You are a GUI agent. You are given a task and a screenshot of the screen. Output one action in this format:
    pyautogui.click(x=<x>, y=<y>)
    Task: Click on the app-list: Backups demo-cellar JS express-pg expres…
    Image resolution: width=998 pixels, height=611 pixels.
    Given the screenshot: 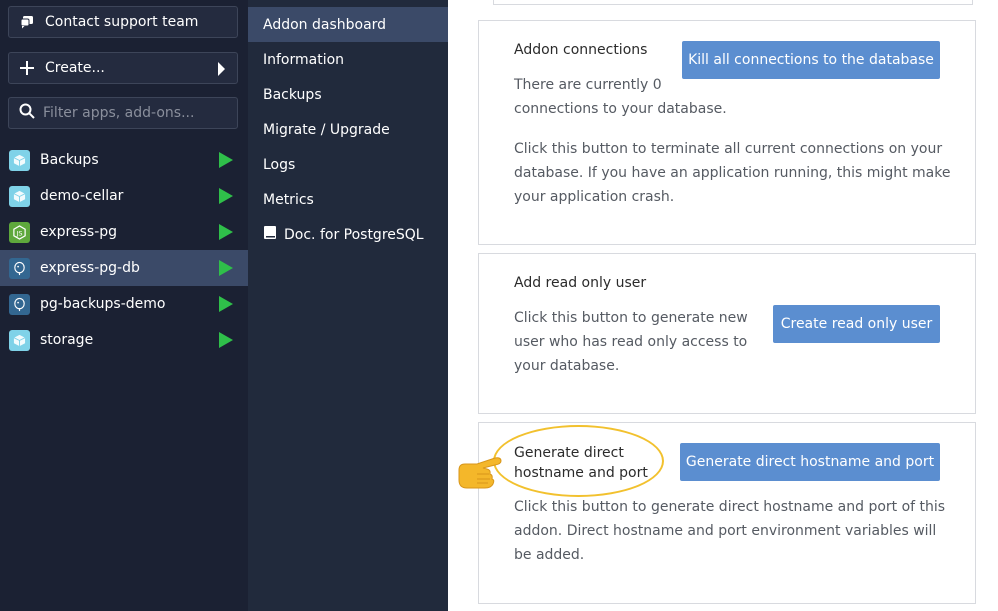 What is the action you would take?
    pyautogui.click(x=124, y=250)
    